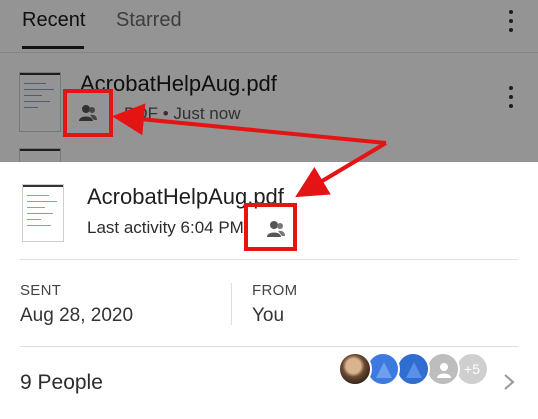 Image resolution: width=538 pixels, height=419 pixels. What do you see at coordinates (41, 290) in the screenshot?
I see `sent-label: SENT` at bounding box center [41, 290].